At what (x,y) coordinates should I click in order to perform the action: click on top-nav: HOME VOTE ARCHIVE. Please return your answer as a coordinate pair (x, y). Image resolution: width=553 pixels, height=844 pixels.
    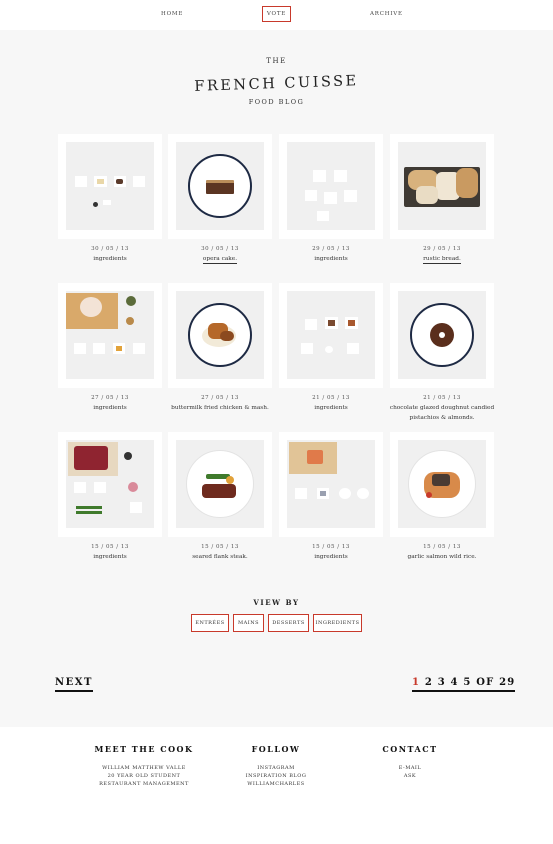
    Looking at the image, I should click on (276, 15).